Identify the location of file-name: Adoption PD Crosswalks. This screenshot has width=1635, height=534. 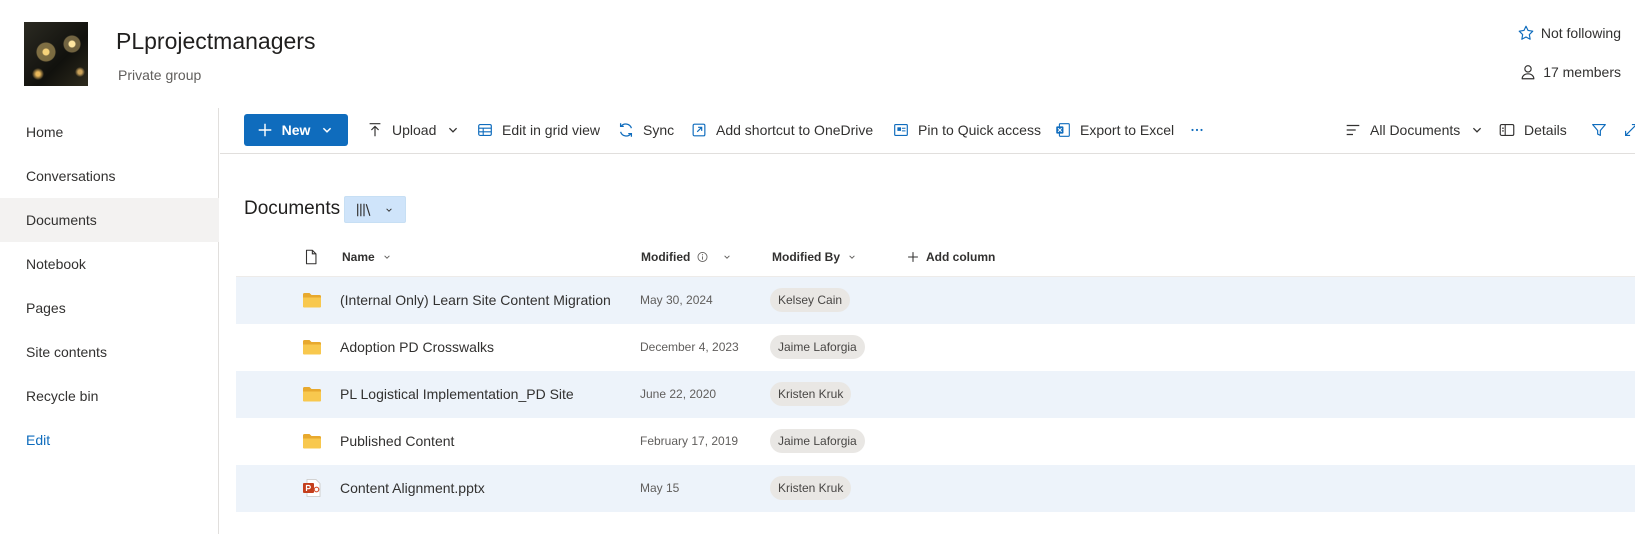
(417, 347).